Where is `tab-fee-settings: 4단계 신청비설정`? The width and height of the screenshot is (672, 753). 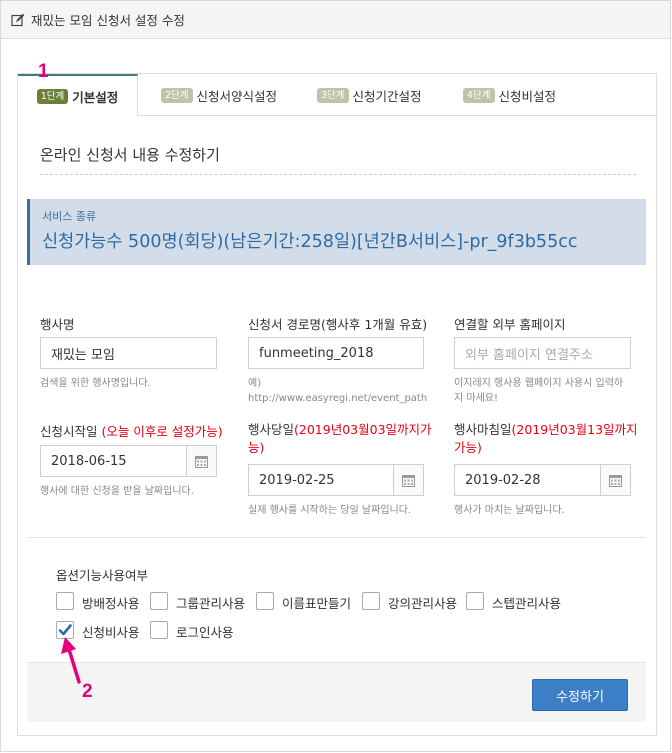 tab-fee-settings: 4단계 신청비설정 is located at coordinates (509, 95).